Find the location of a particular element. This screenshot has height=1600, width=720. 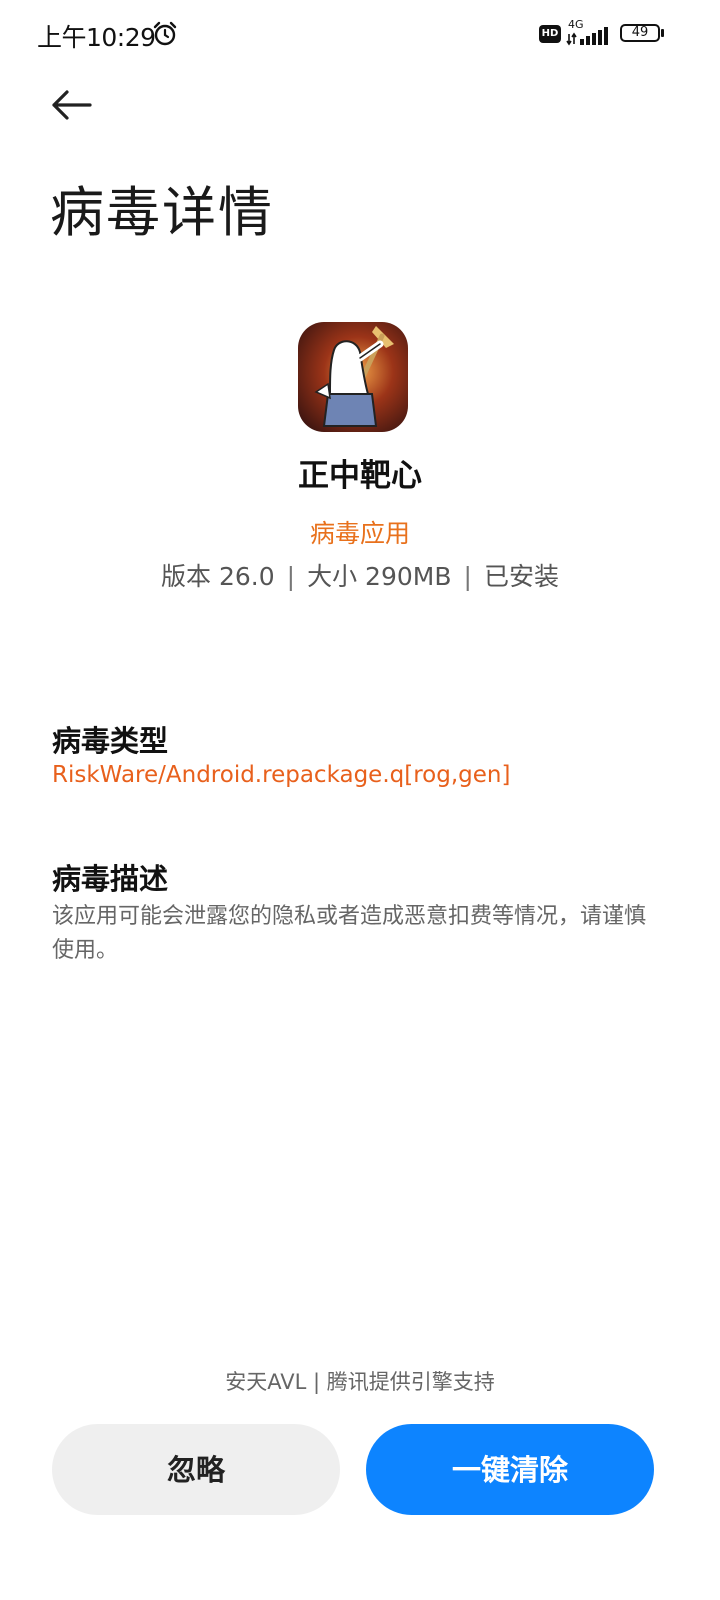

install-state: 已安装 is located at coordinates (521, 576).